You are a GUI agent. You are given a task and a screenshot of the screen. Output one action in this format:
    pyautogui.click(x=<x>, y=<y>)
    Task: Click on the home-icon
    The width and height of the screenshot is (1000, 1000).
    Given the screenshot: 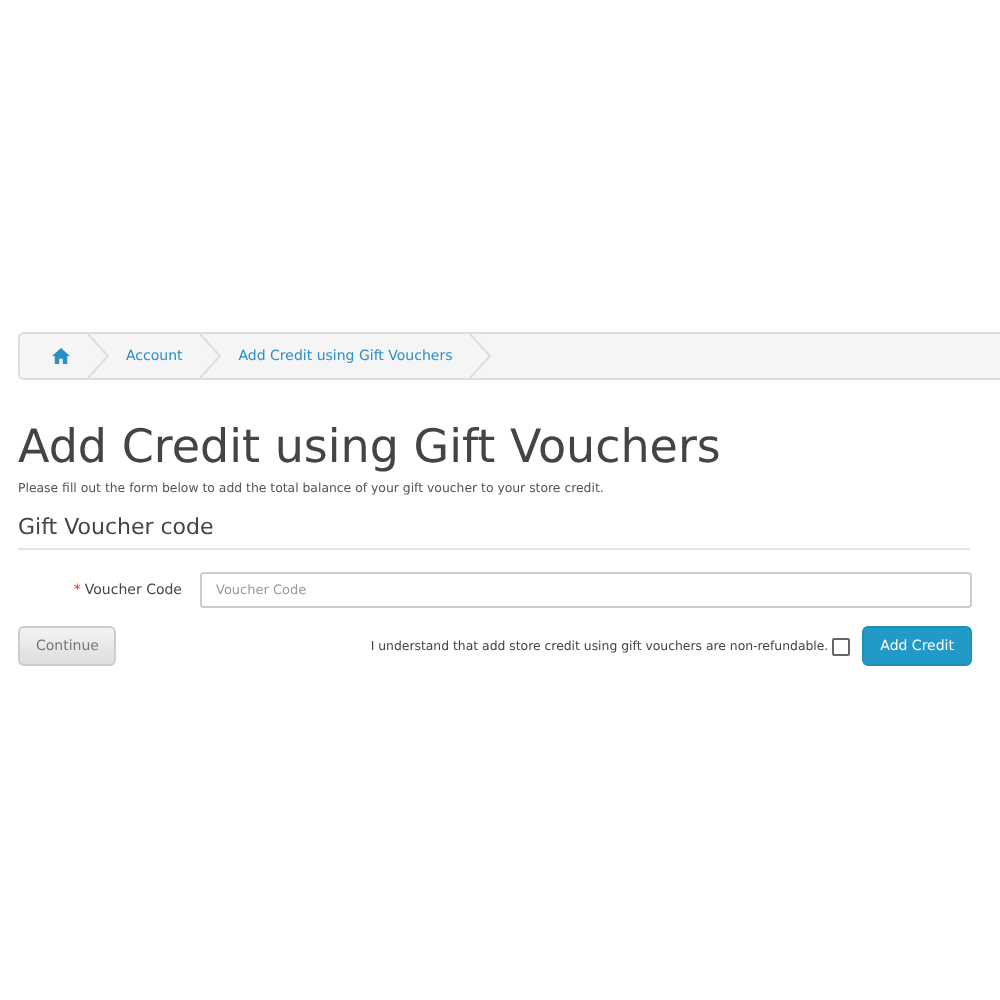 What is the action you would take?
    pyautogui.click(x=61, y=356)
    